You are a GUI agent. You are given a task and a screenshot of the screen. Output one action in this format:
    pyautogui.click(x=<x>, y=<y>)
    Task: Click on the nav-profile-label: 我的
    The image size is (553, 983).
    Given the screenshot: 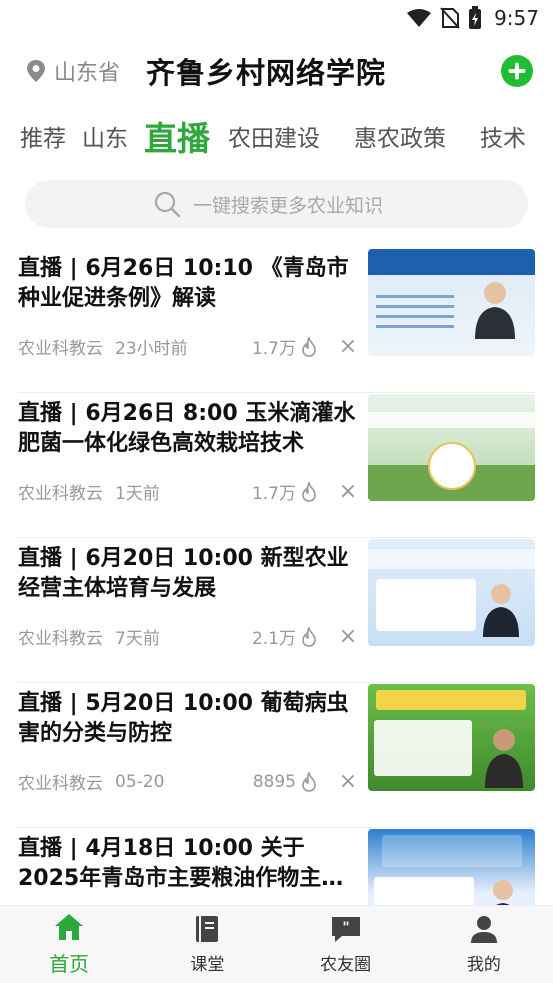 What is the action you would take?
    pyautogui.click(x=483, y=965)
    